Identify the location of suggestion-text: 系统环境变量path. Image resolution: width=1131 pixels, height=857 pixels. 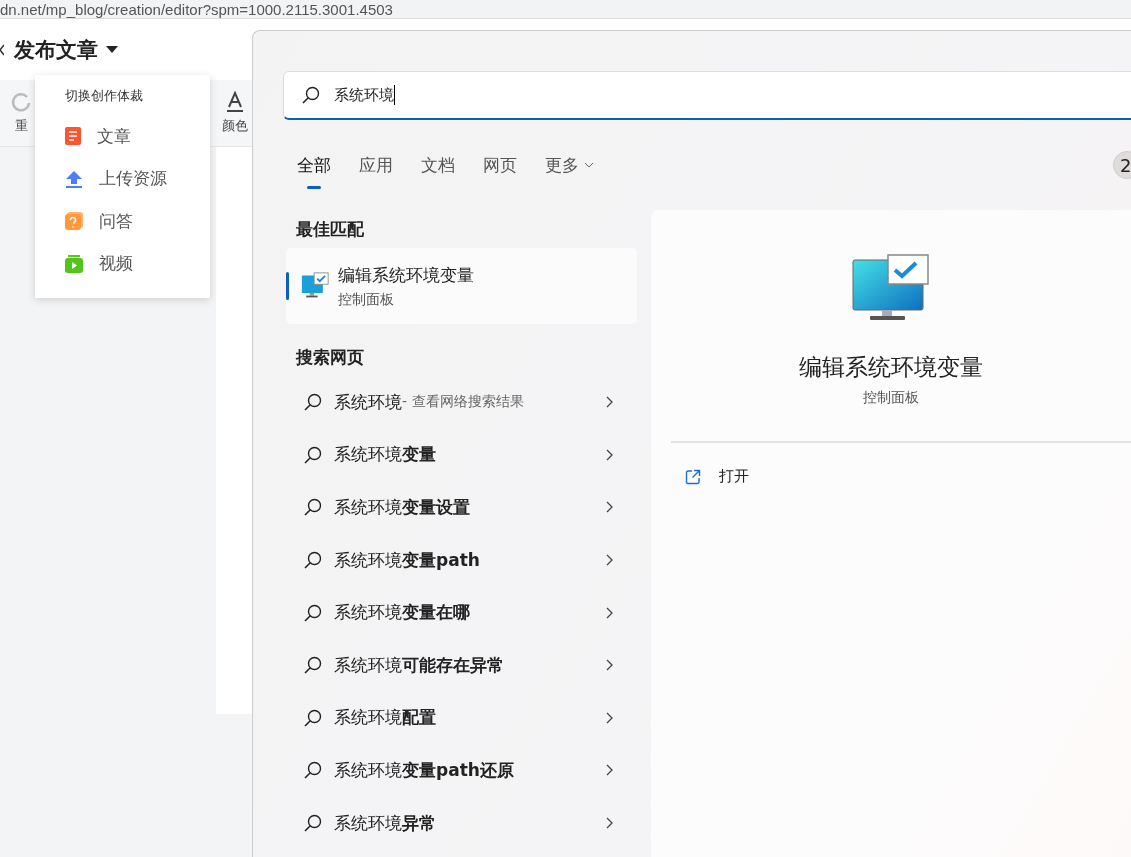
(407, 560).